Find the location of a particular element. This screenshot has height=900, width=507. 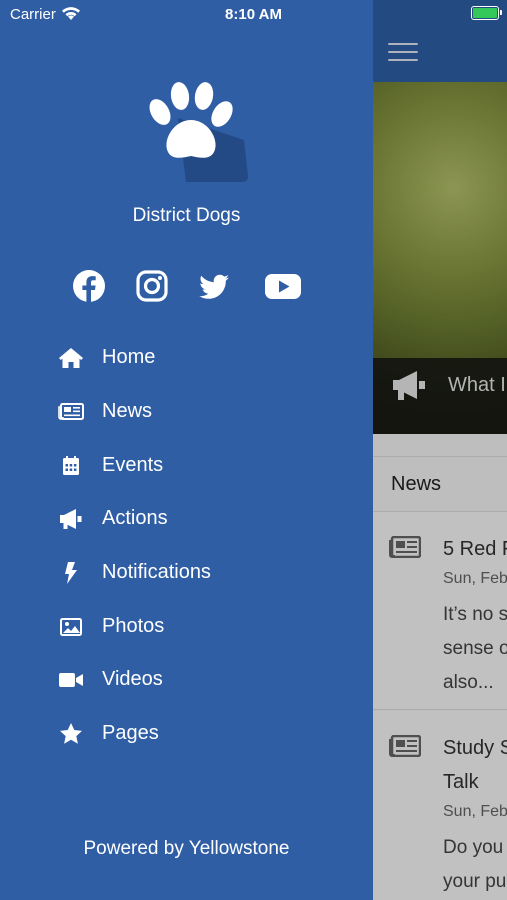

star-icon is located at coordinates (71, 733).